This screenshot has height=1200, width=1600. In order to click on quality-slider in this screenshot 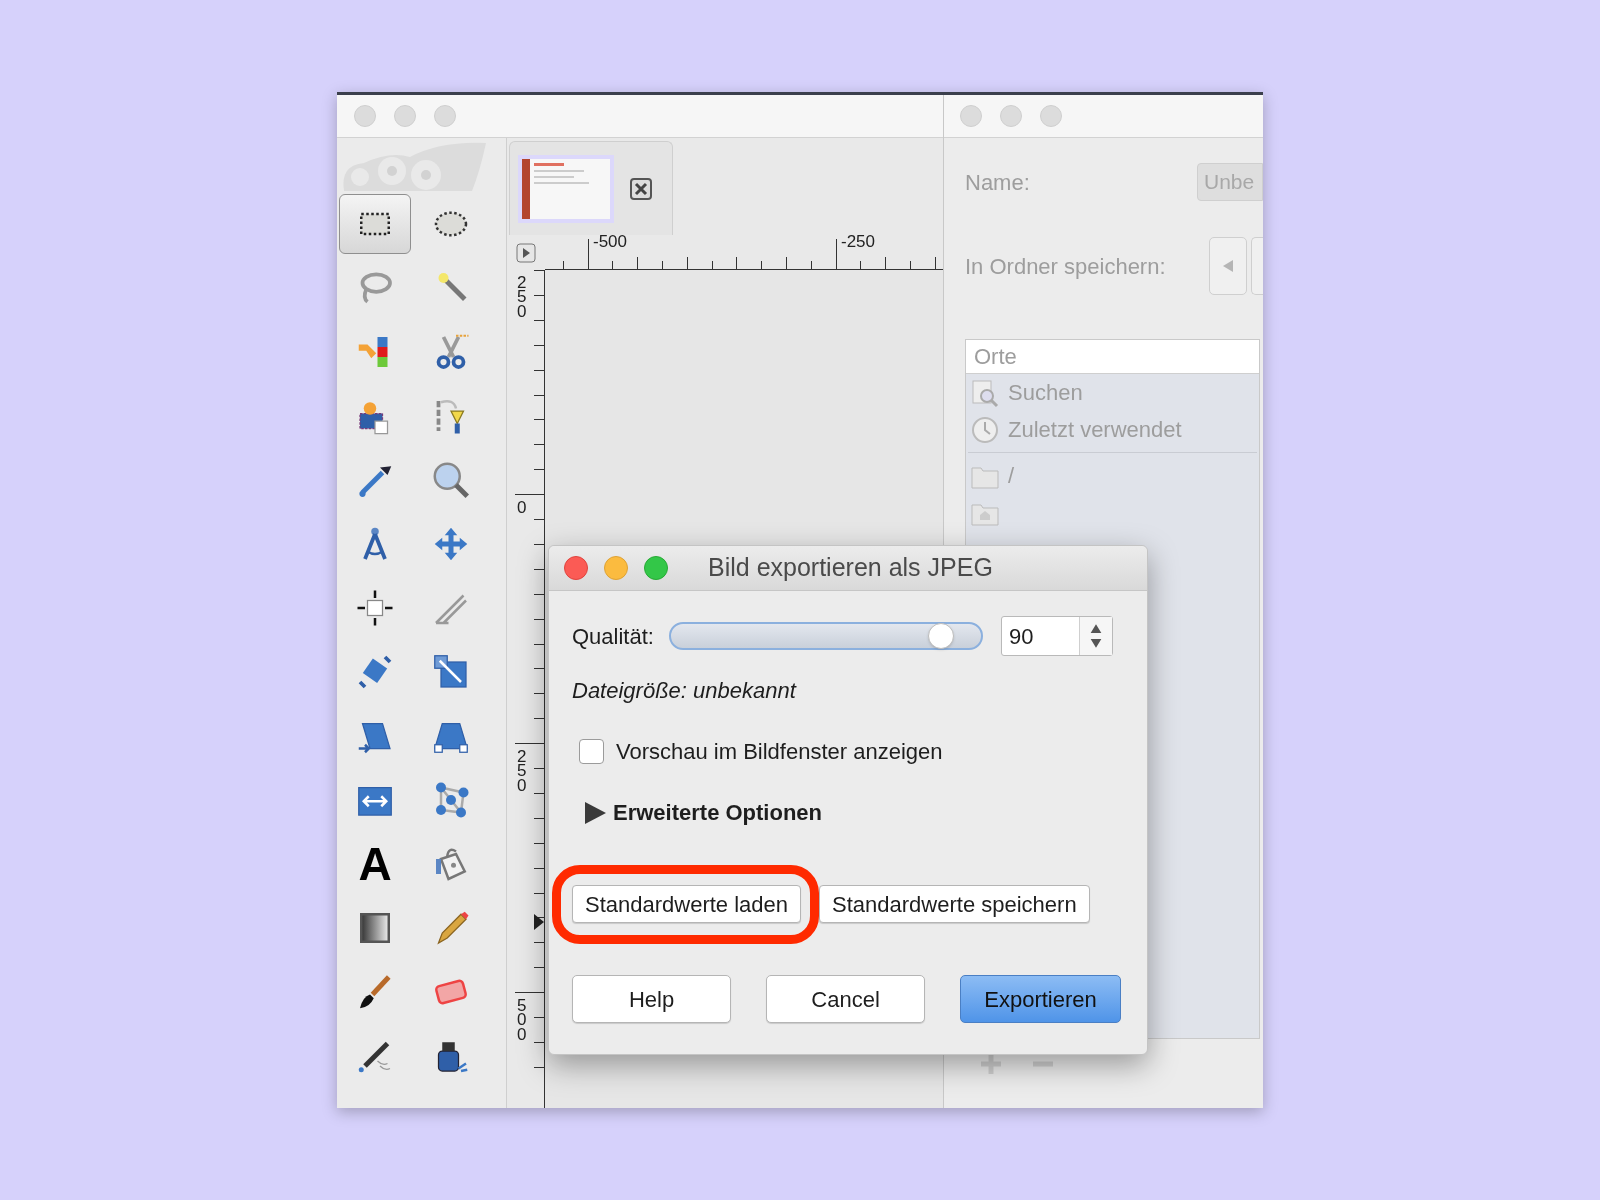, I will do `click(825, 636)`.